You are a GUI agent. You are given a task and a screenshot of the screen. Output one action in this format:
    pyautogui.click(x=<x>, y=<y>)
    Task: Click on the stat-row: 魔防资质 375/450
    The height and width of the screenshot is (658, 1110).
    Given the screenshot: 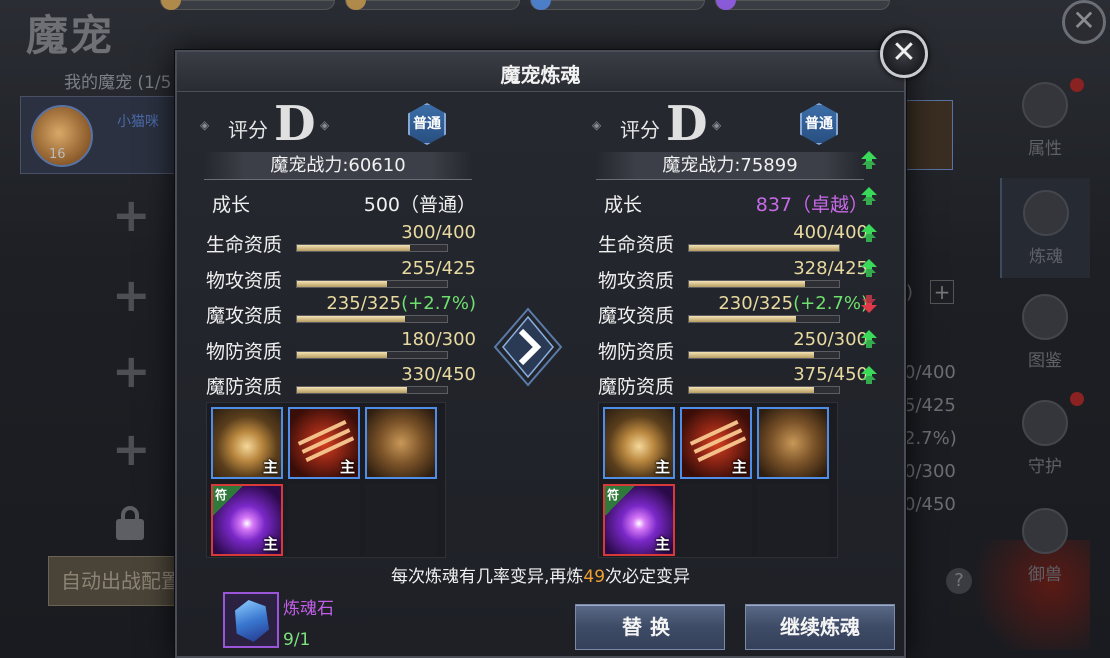 What is the action you would take?
    pyautogui.click(x=733, y=382)
    